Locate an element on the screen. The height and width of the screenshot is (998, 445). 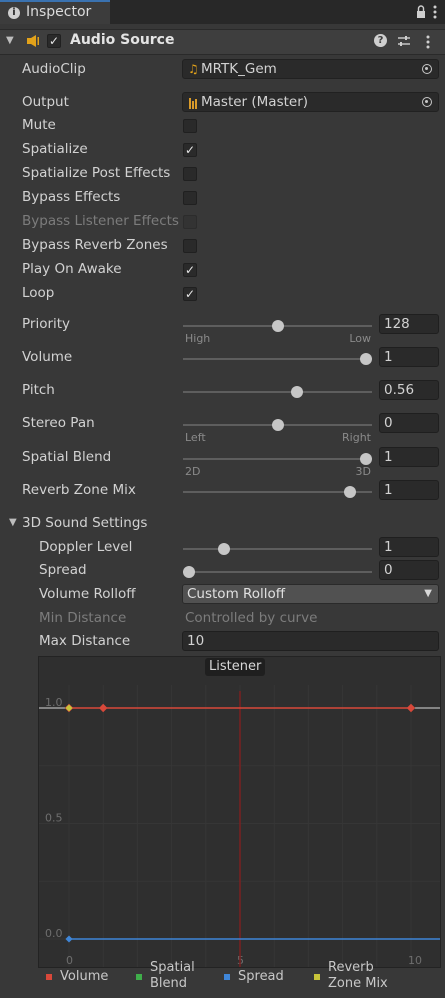
lock-icon is located at coordinates (421, 12).